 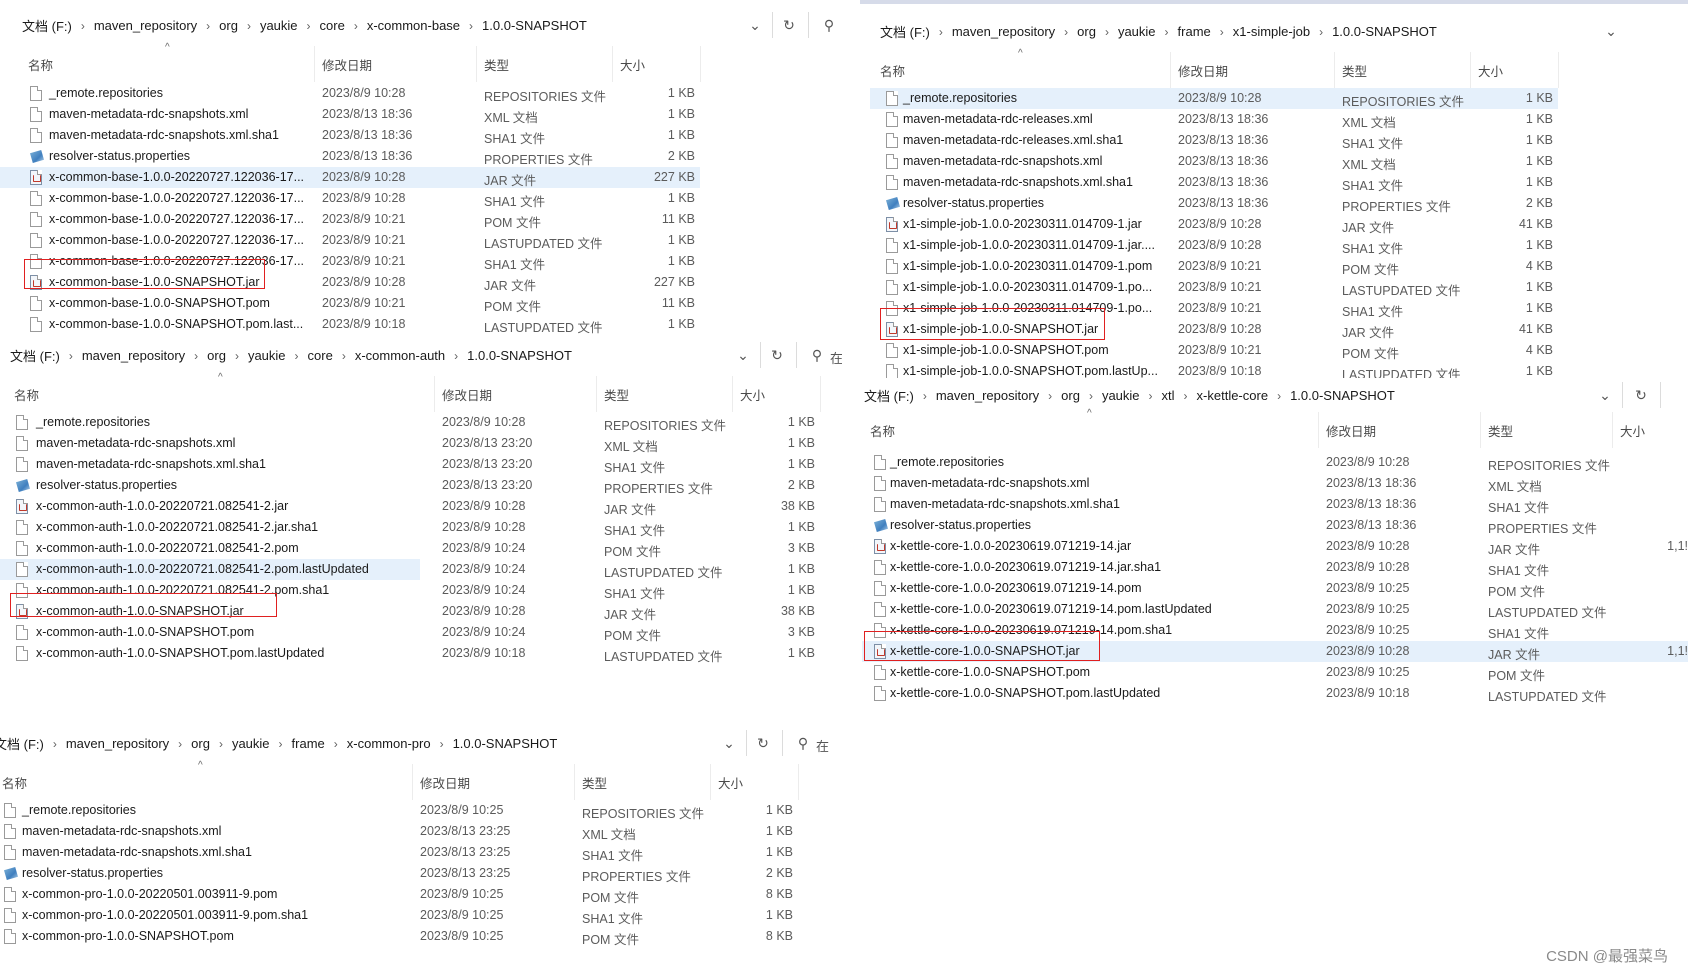 What do you see at coordinates (320, 355) in the screenshot?
I see `breadcrumb-folder: core` at bounding box center [320, 355].